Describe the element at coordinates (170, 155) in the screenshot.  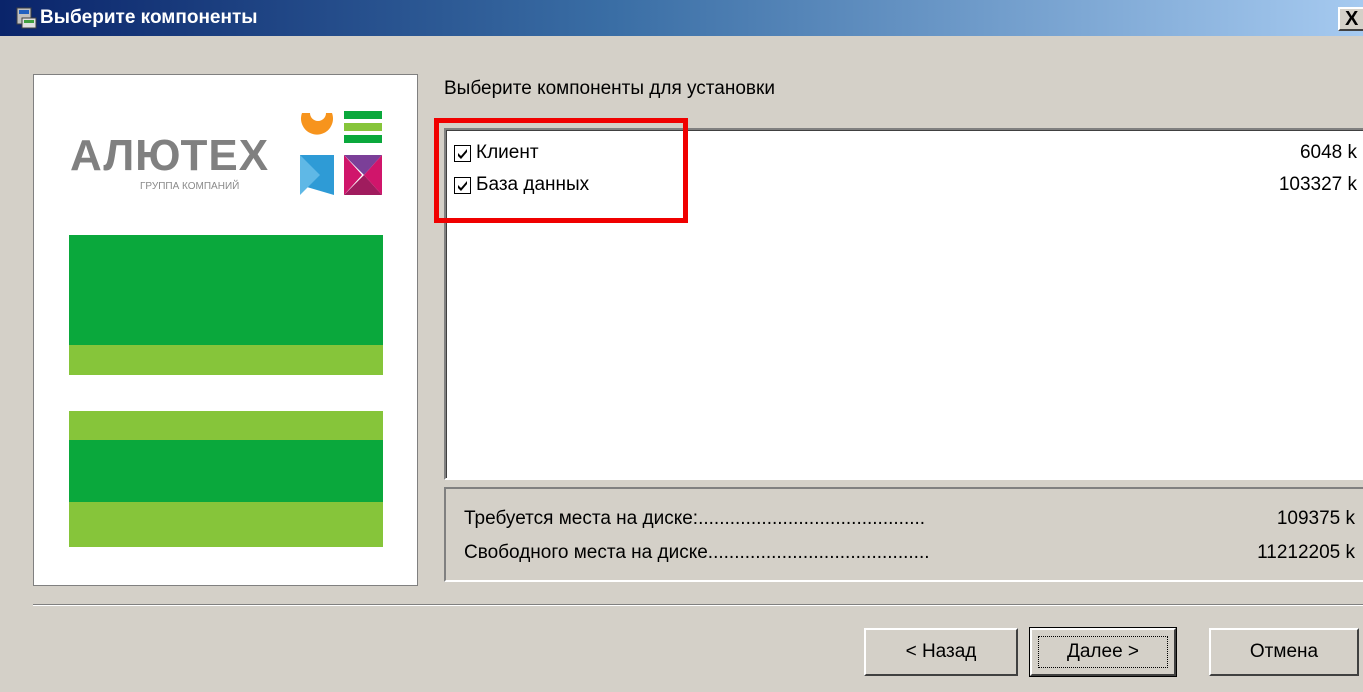
I see `company-logo-text: АЛЮТЕХ` at that location.